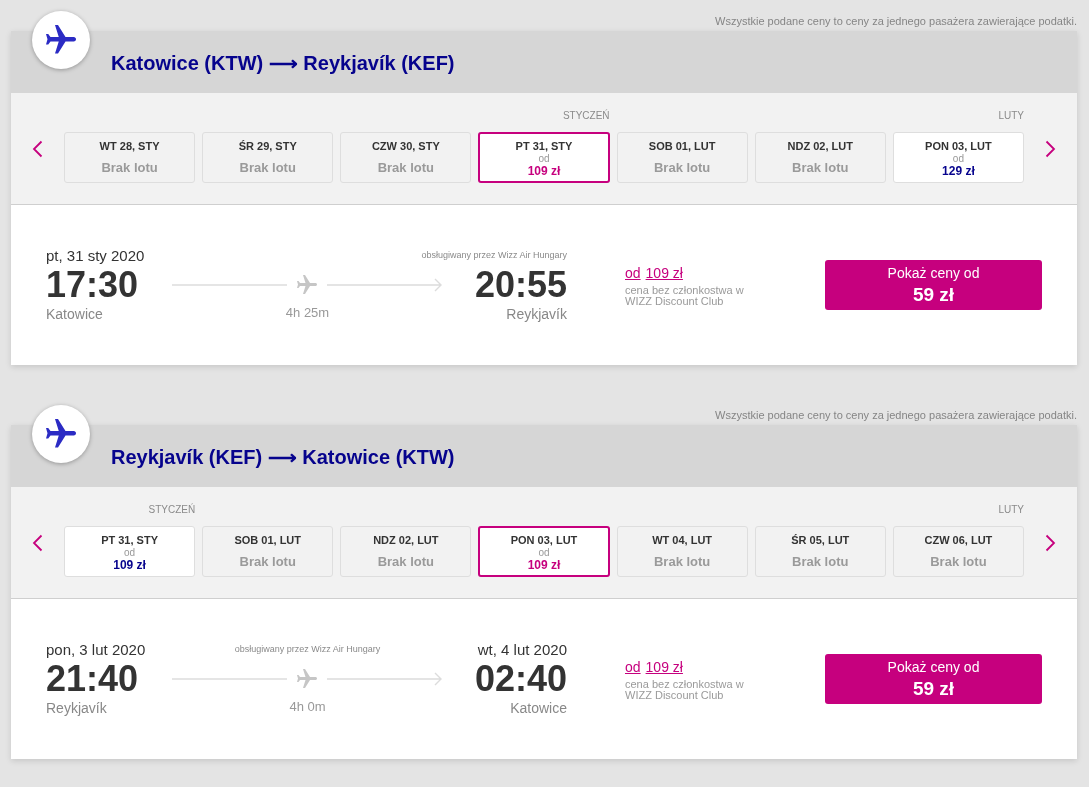  I want to click on arrival-time: 20:55, so click(520, 284).